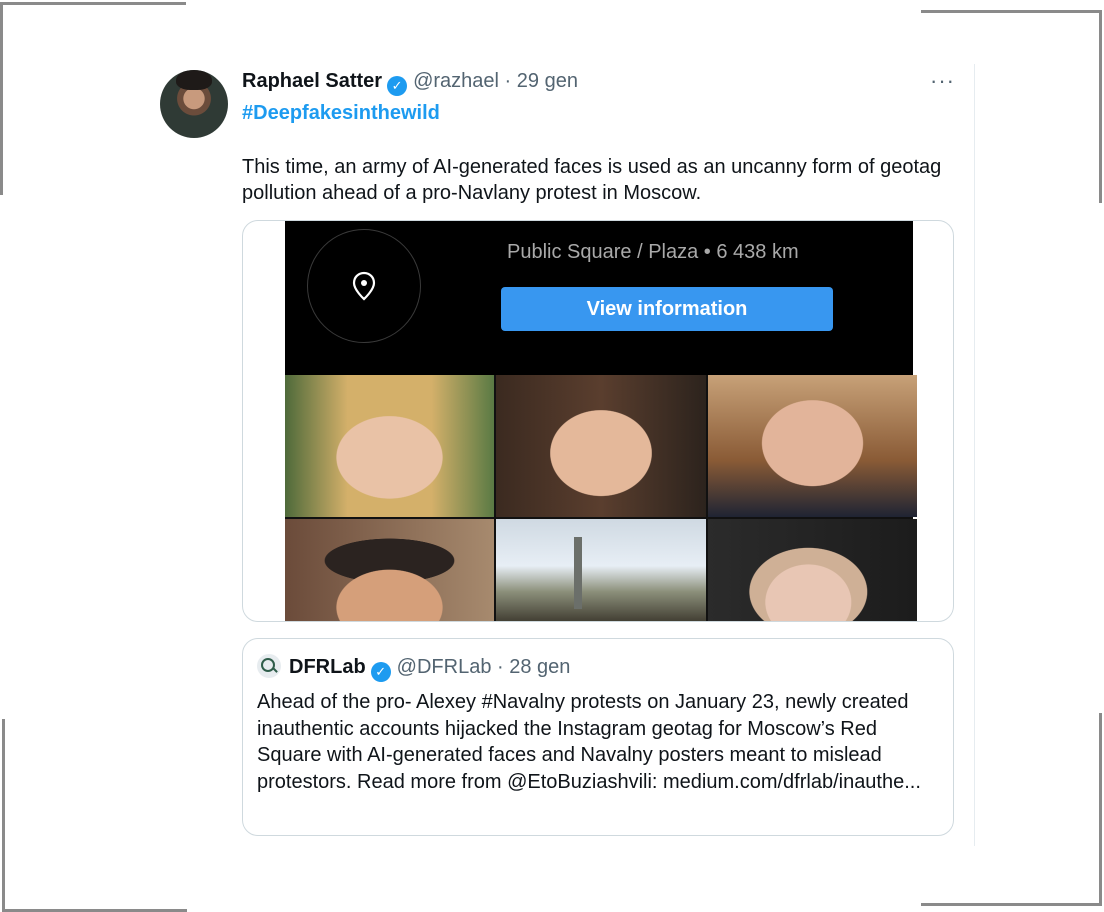  What do you see at coordinates (93, 98) in the screenshot?
I see `frame-corner-top-left` at bounding box center [93, 98].